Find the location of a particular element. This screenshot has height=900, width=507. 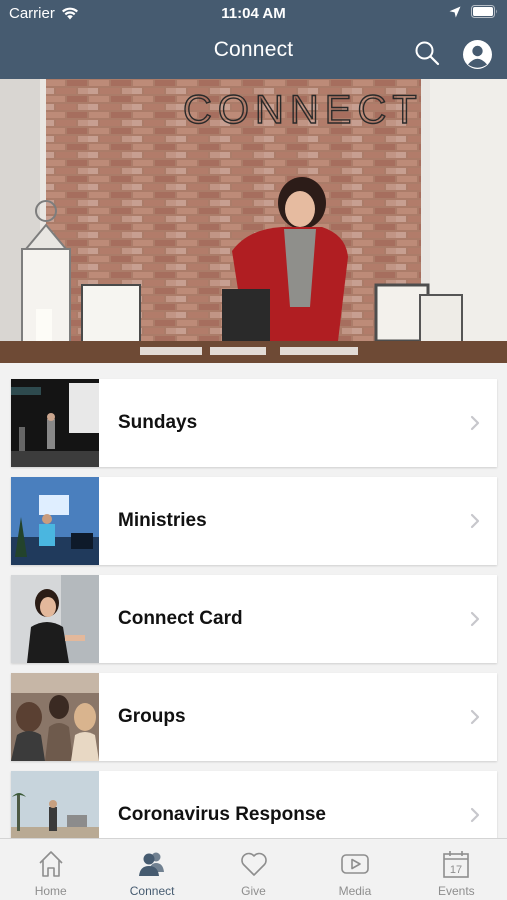

status-bar: Carrier 11:04 AM is located at coordinates (253, 14).